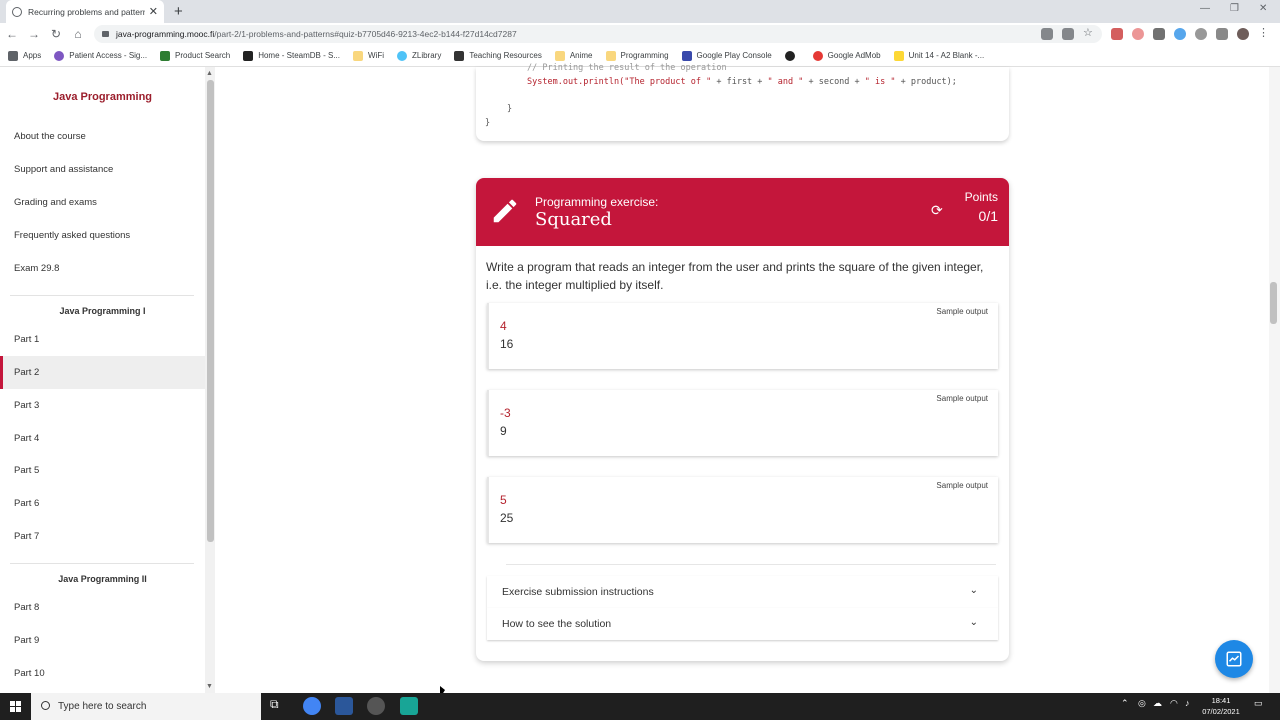  What do you see at coordinates (573, 55) in the screenshot?
I see `bookmark-folder: Anime` at bounding box center [573, 55].